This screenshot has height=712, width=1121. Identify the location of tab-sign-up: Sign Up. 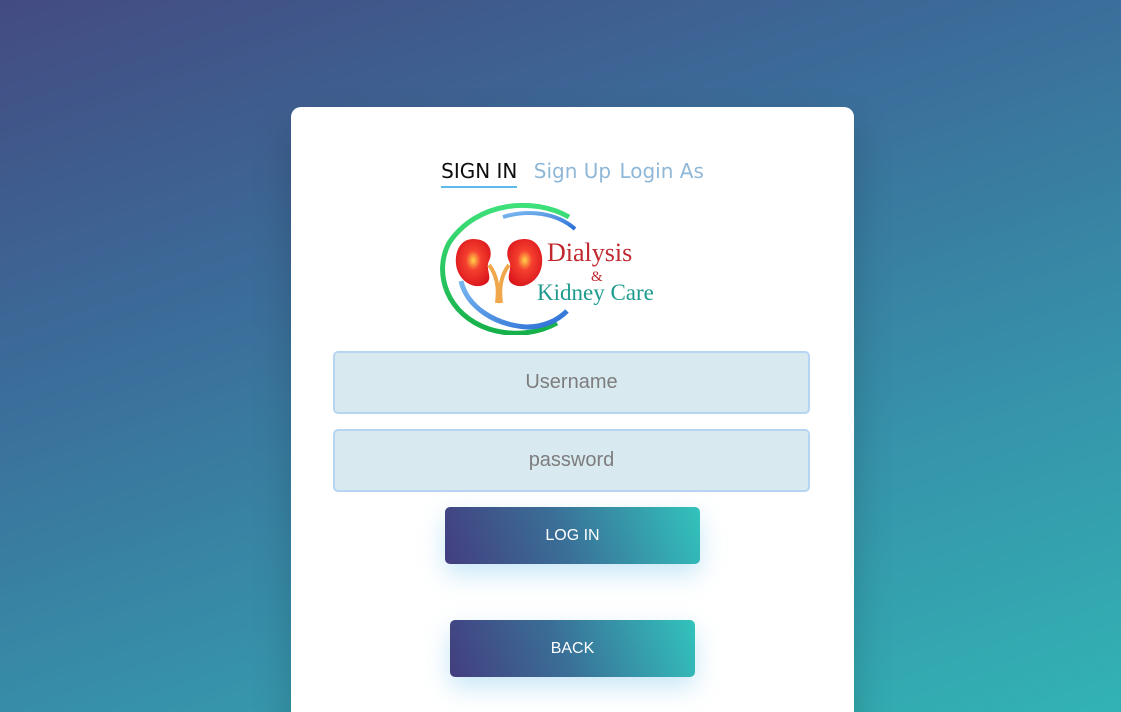
(572, 172).